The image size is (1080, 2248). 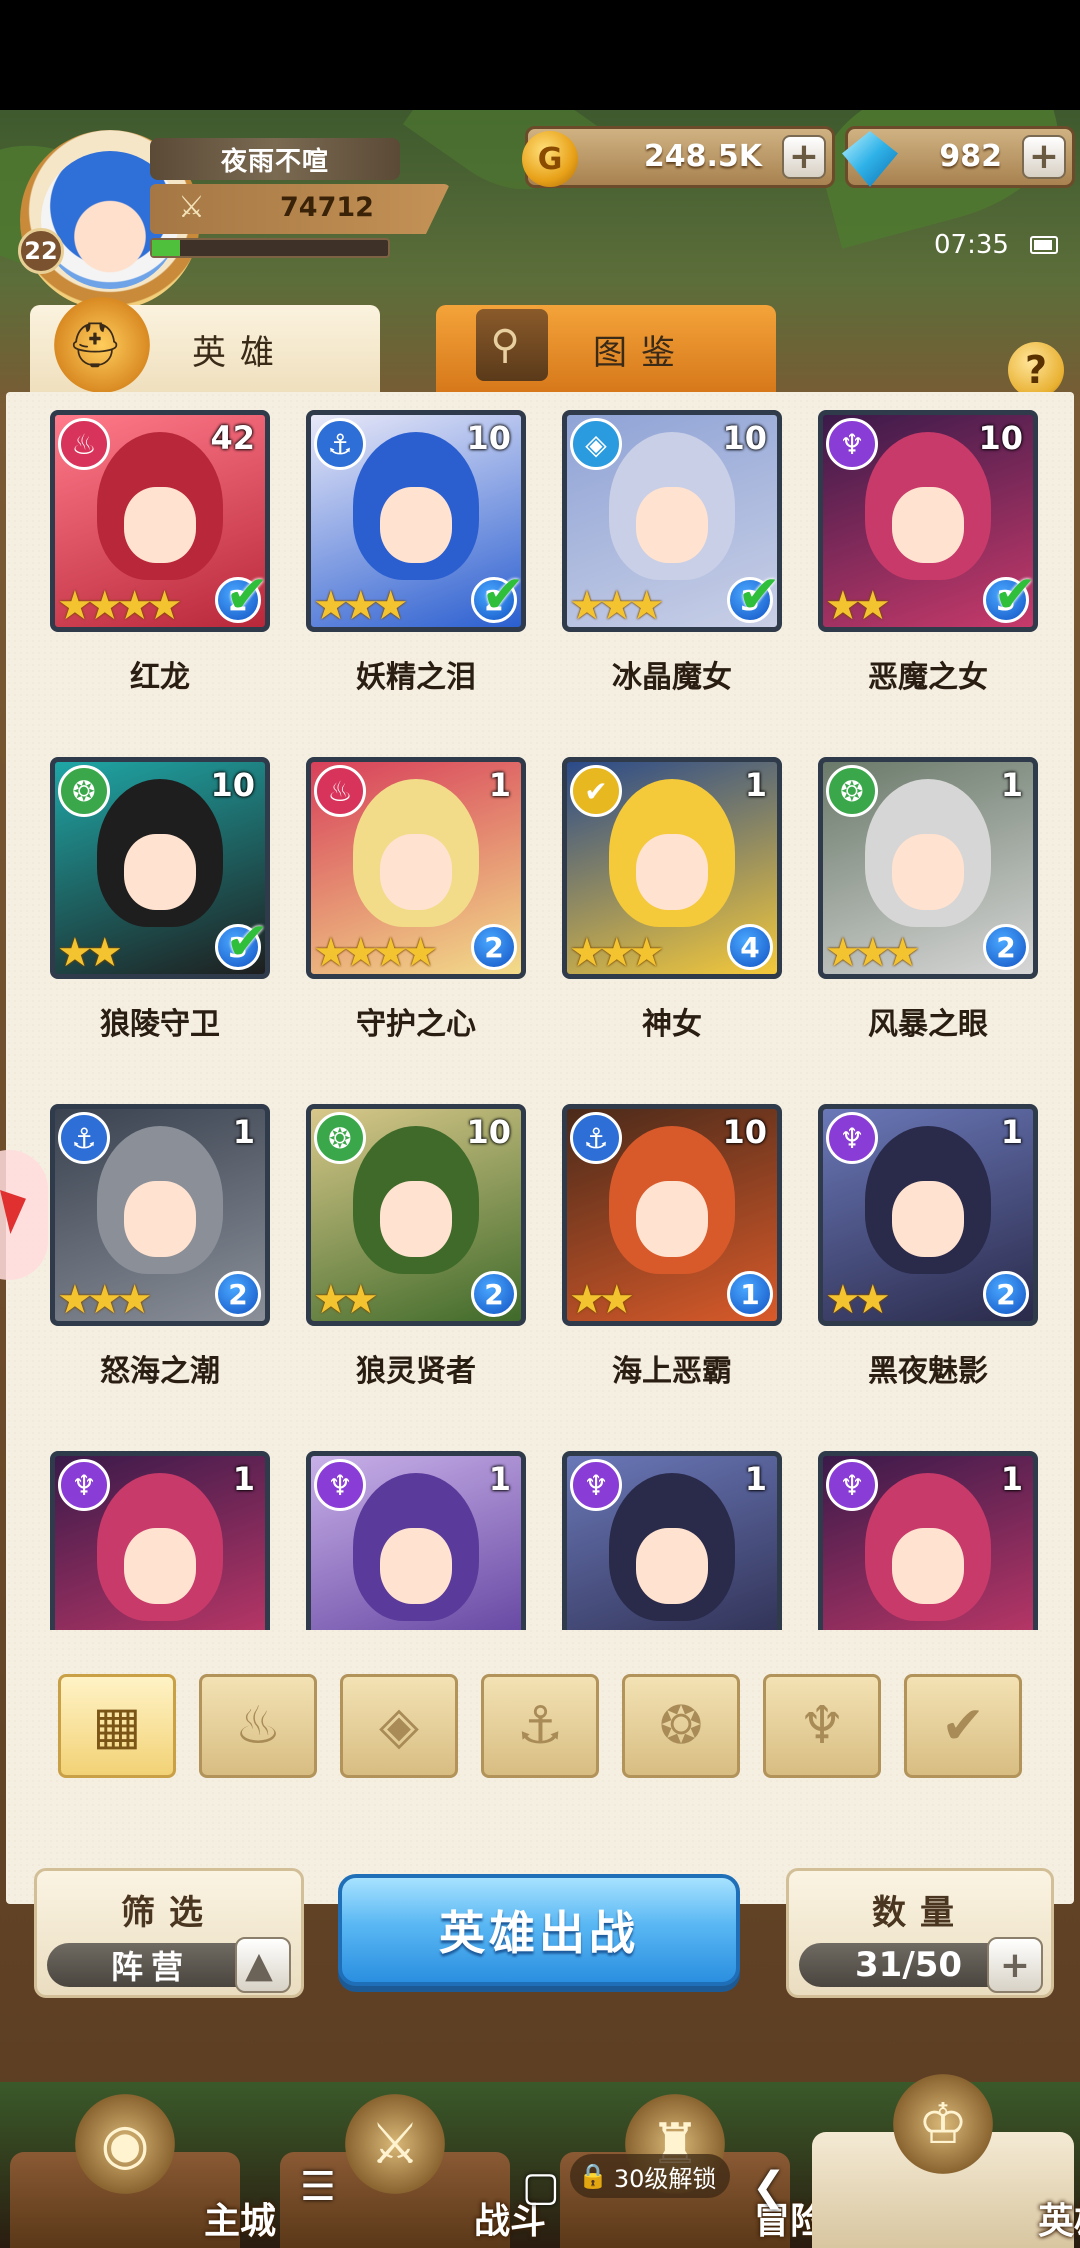 I want to click on gold-coin-icon: G, so click(x=550, y=159).